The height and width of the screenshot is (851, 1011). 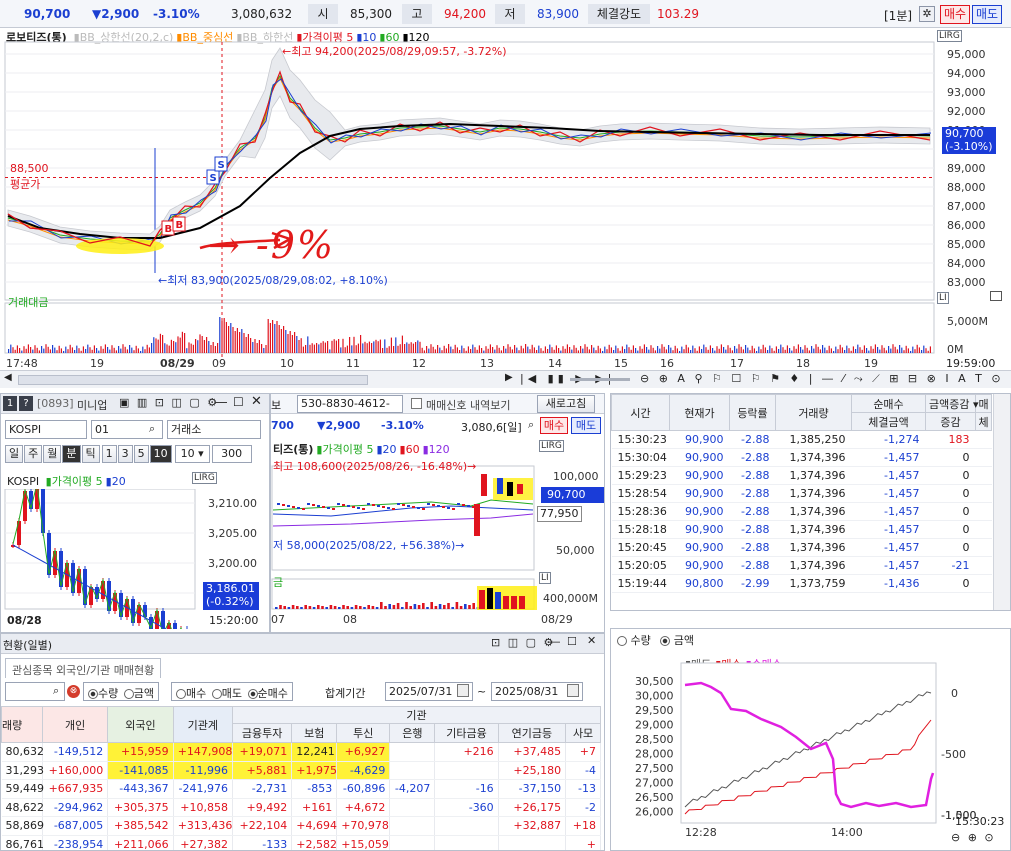 What do you see at coordinates (801, 439) in the screenshot?
I see `table-row: 15:30:23 90,900 -2.88 1,385,250 -1,274 183` at bounding box center [801, 439].